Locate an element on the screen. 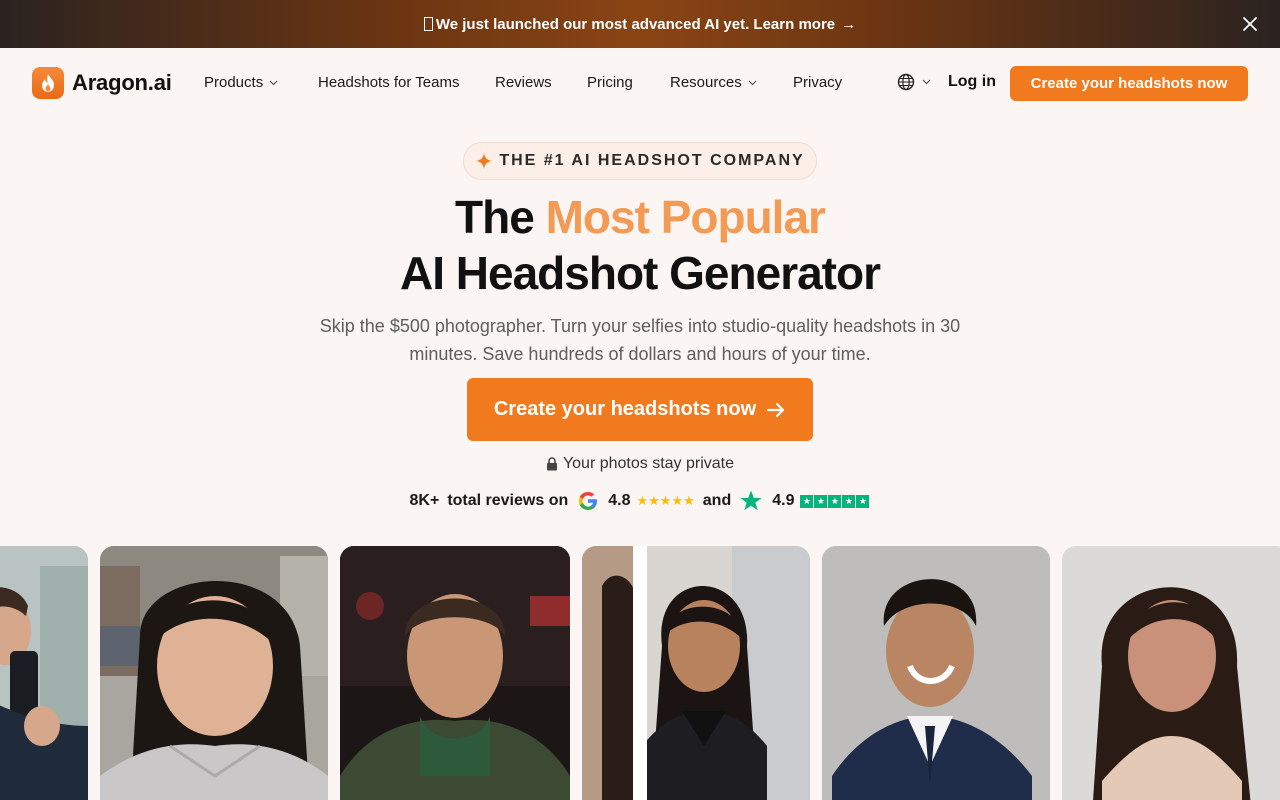  flame-logo-icon is located at coordinates (48, 83).